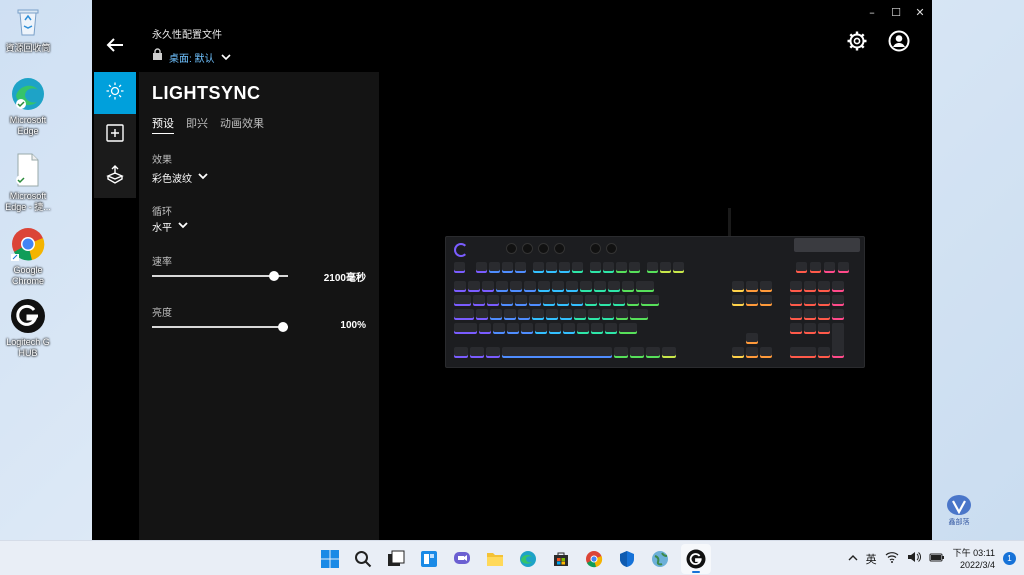 The width and height of the screenshot is (1024, 575). What do you see at coordinates (28, 316) in the screenshot?
I see `logitech-g-icon` at bounding box center [28, 316].